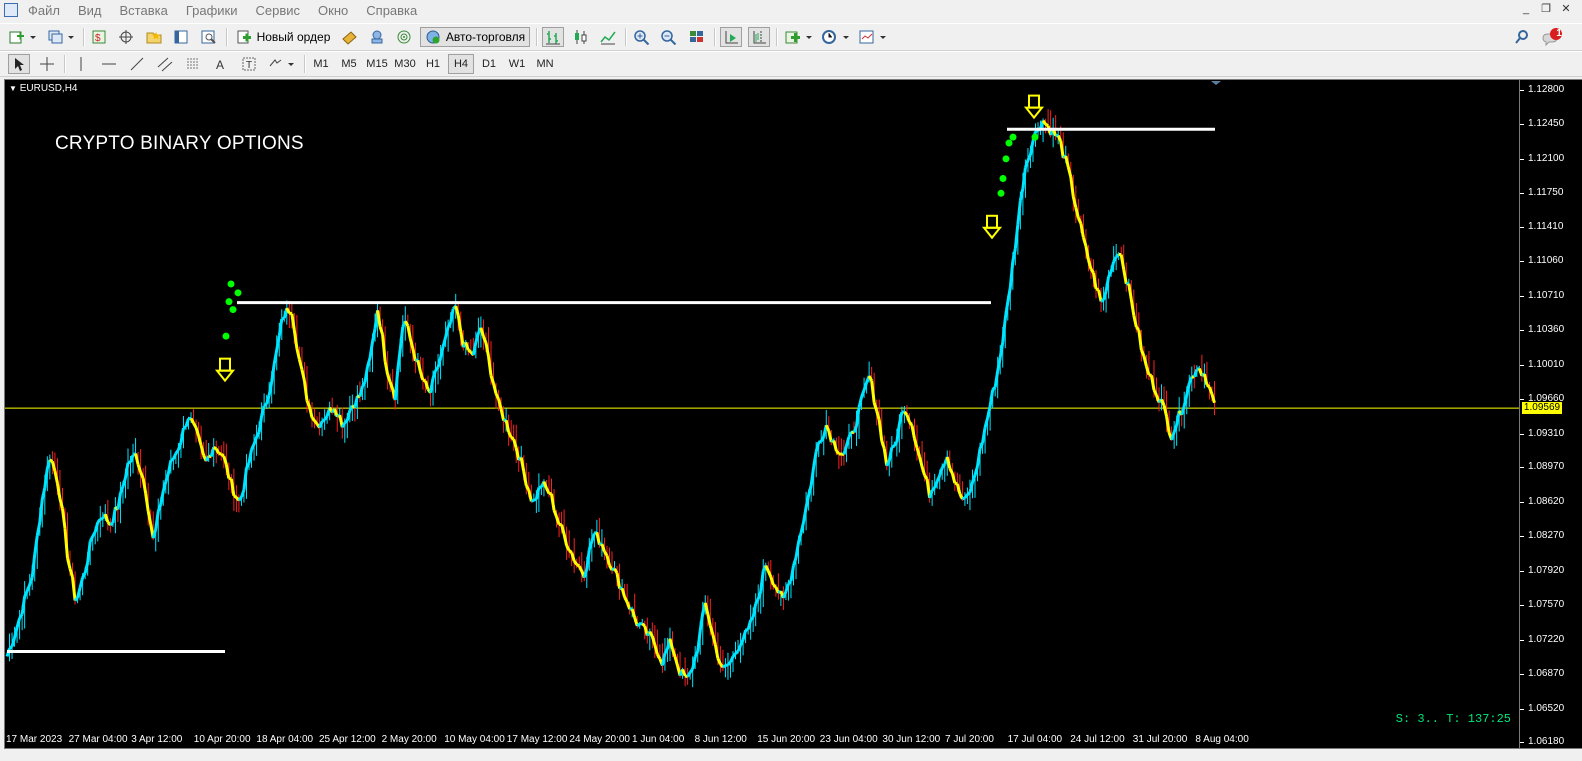 The width and height of the screenshot is (1582, 761). What do you see at coordinates (1566, 9) in the screenshot?
I see `close-icon: ✕` at bounding box center [1566, 9].